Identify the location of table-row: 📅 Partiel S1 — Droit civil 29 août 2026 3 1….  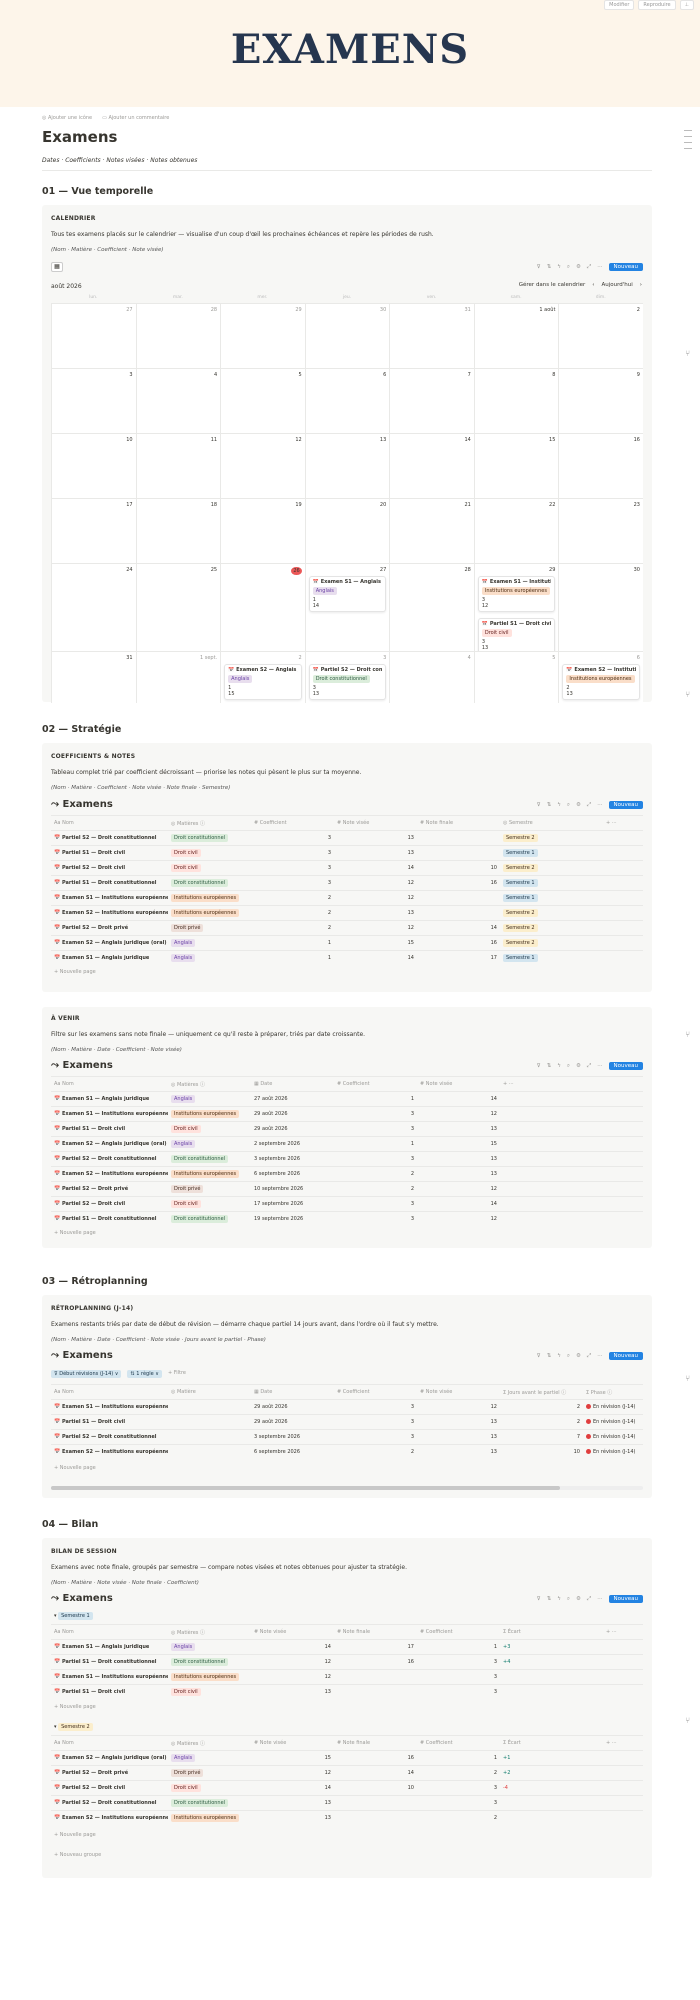
(347, 1422).